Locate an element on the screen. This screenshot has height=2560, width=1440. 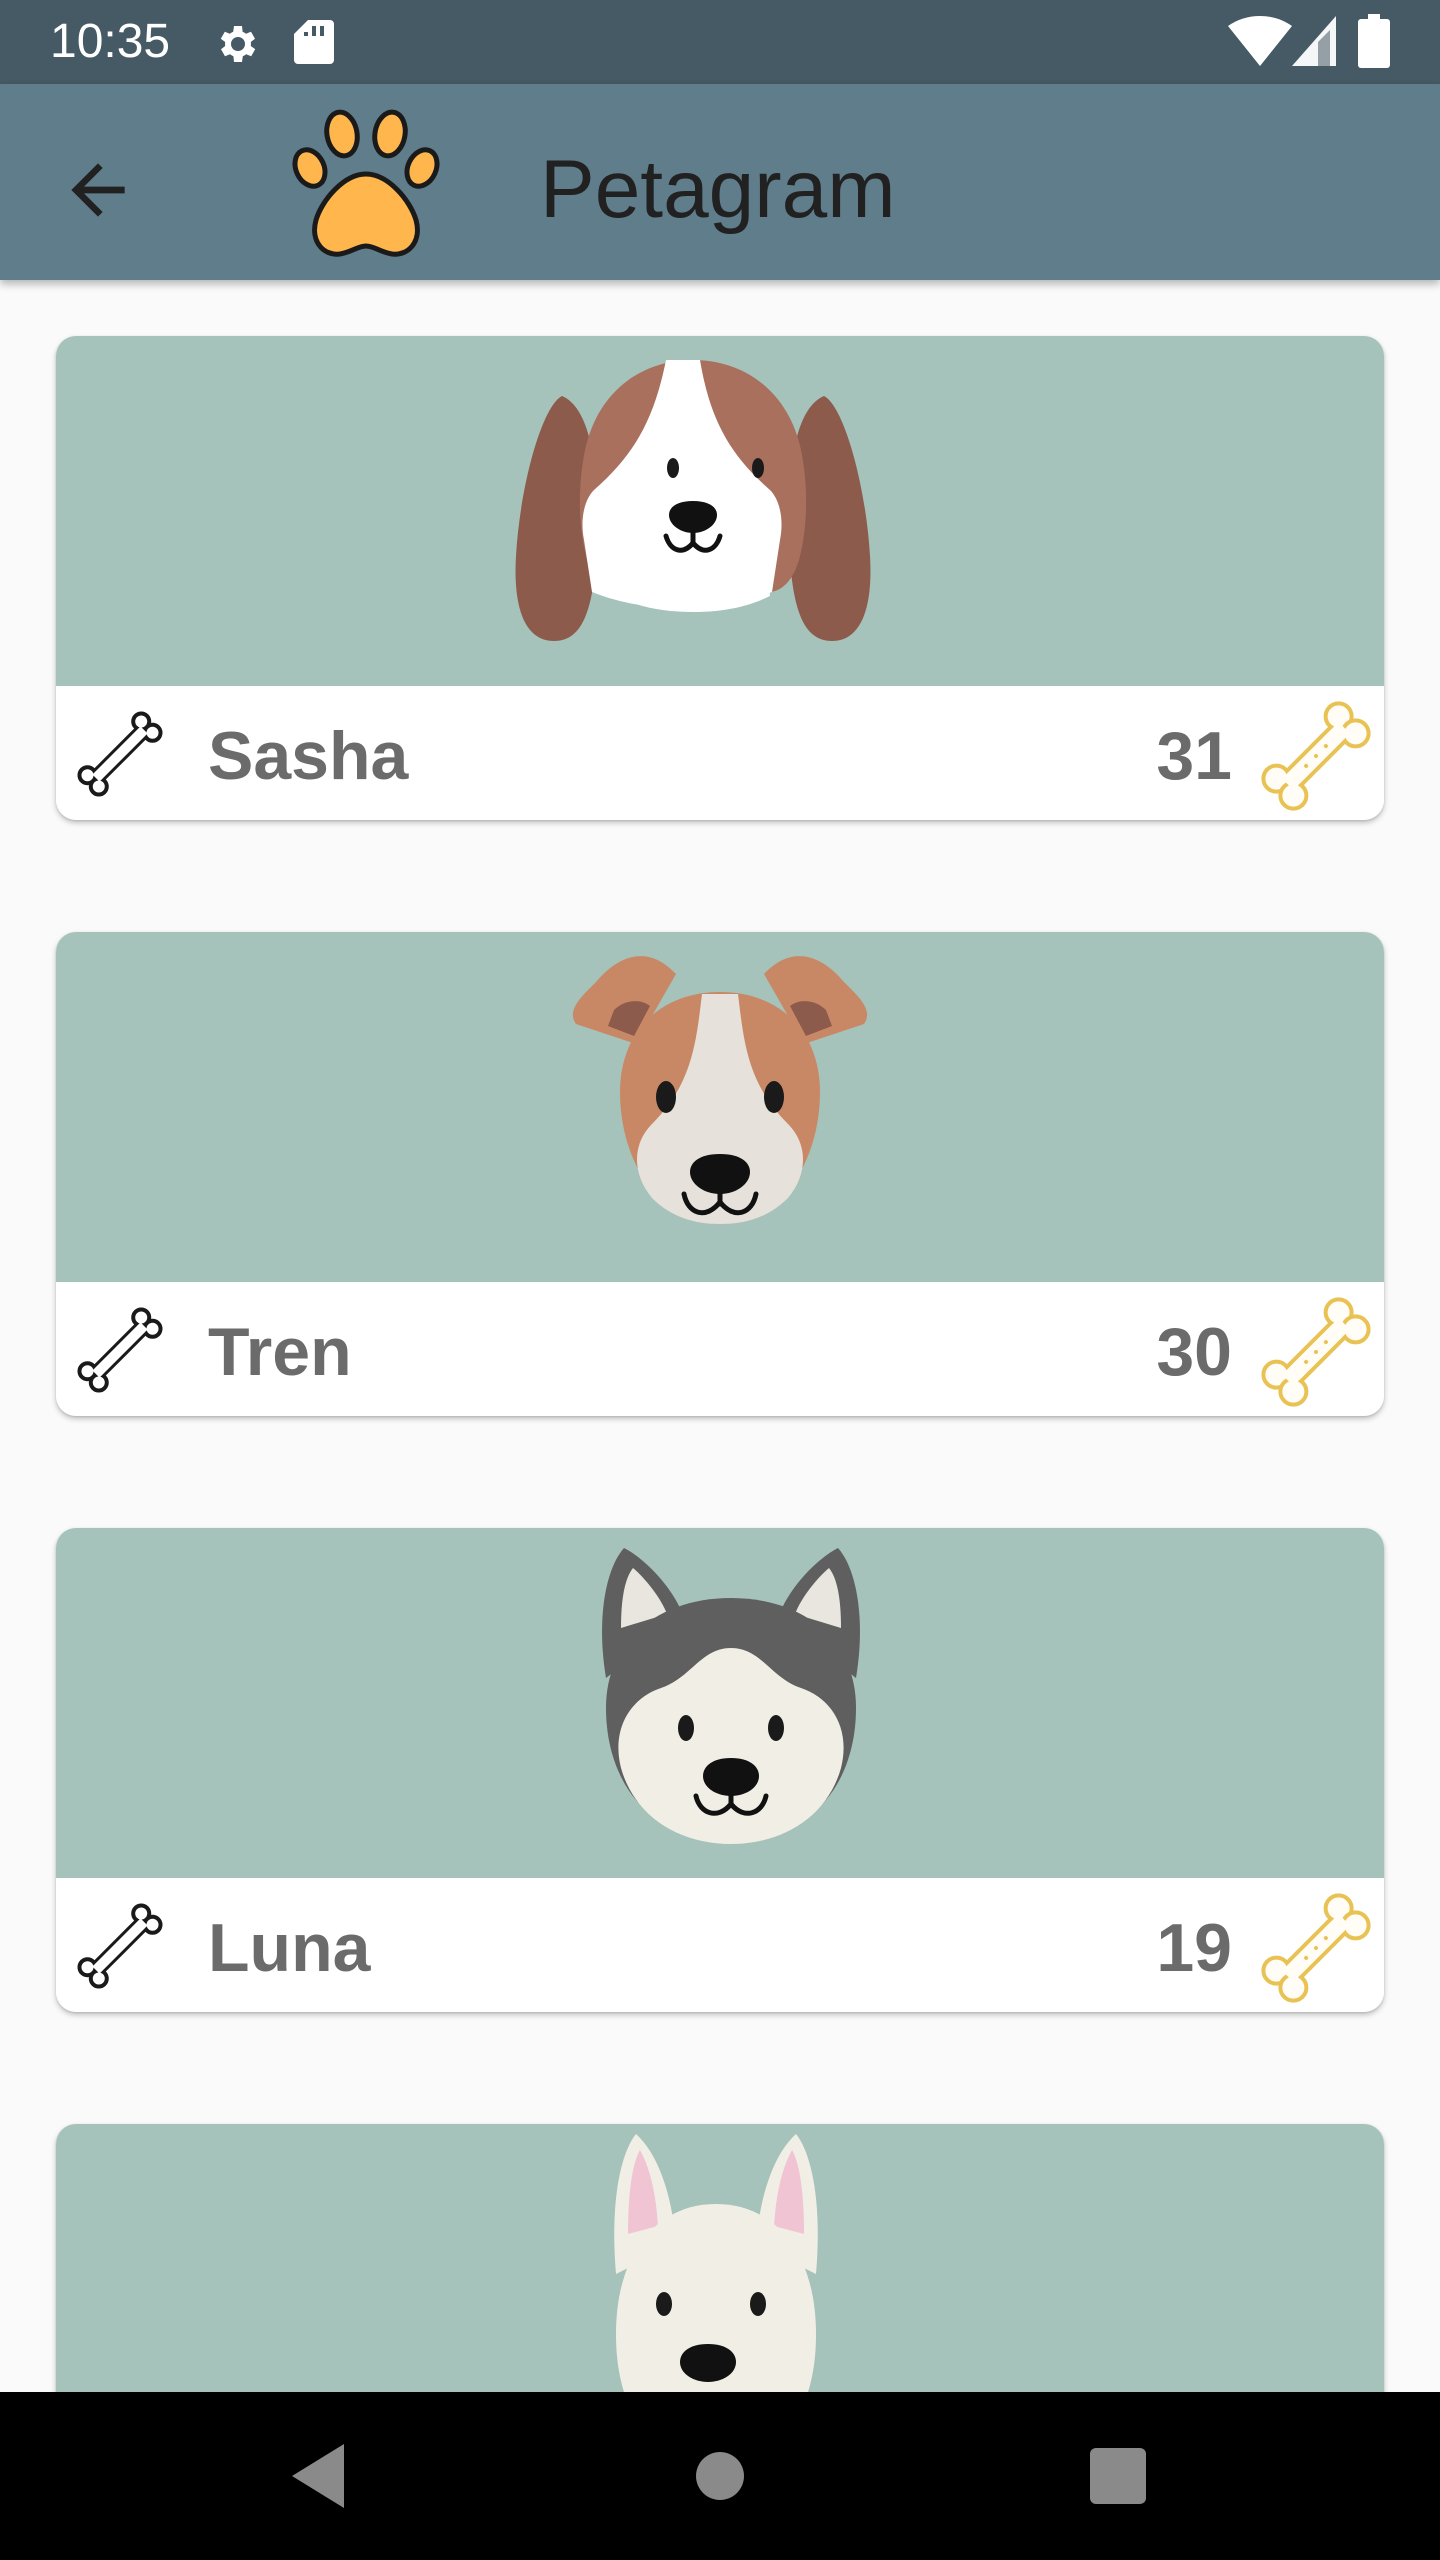
paw-icon is located at coordinates (366, 183).